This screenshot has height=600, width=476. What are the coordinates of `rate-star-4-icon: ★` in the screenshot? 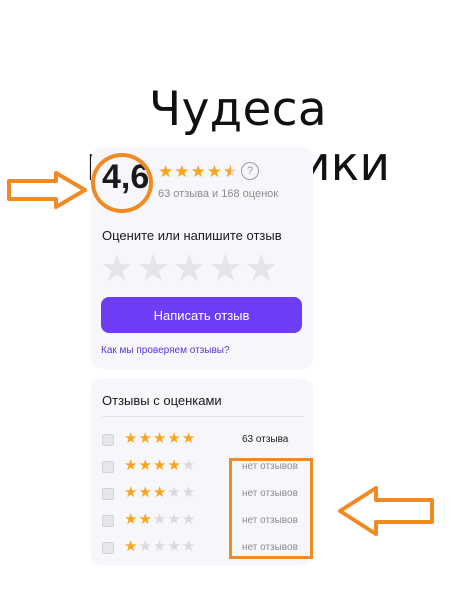 It's located at (225, 269).